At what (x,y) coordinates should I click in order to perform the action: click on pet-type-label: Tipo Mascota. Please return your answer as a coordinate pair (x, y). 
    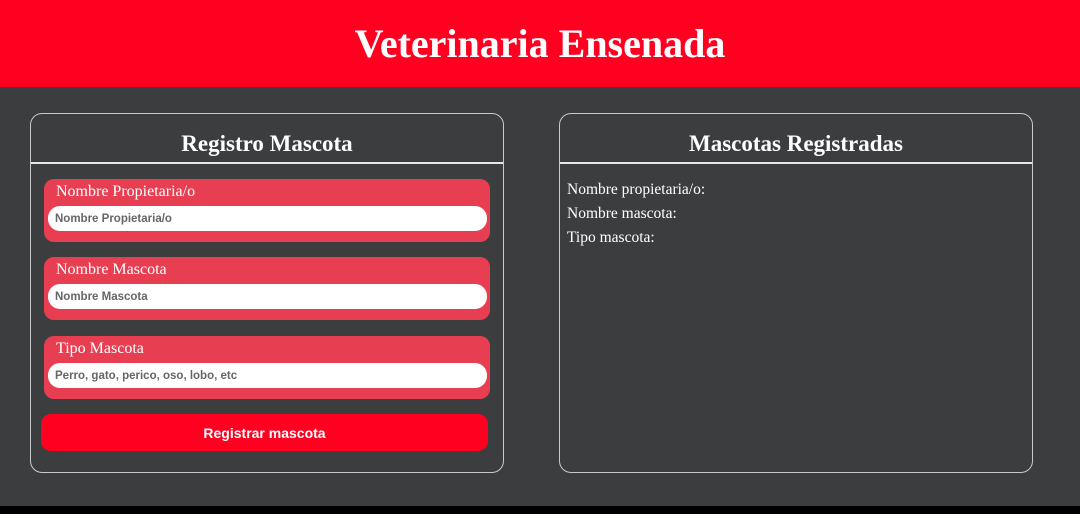
    Looking at the image, I should click on (100, 348).